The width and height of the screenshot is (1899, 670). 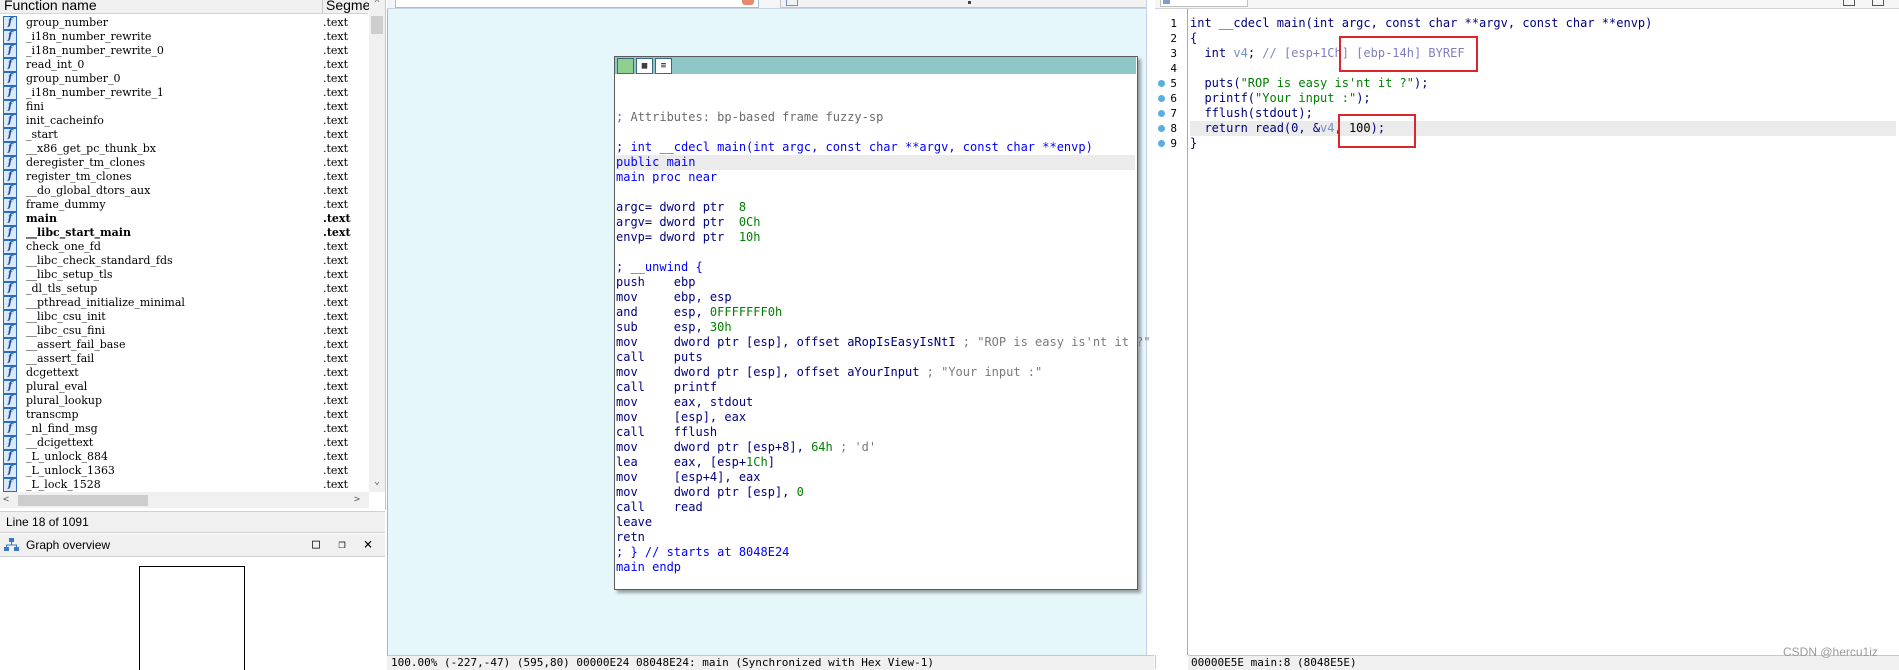 I want to click on column-header-function-name: Function name, so click(x=50, y=6).